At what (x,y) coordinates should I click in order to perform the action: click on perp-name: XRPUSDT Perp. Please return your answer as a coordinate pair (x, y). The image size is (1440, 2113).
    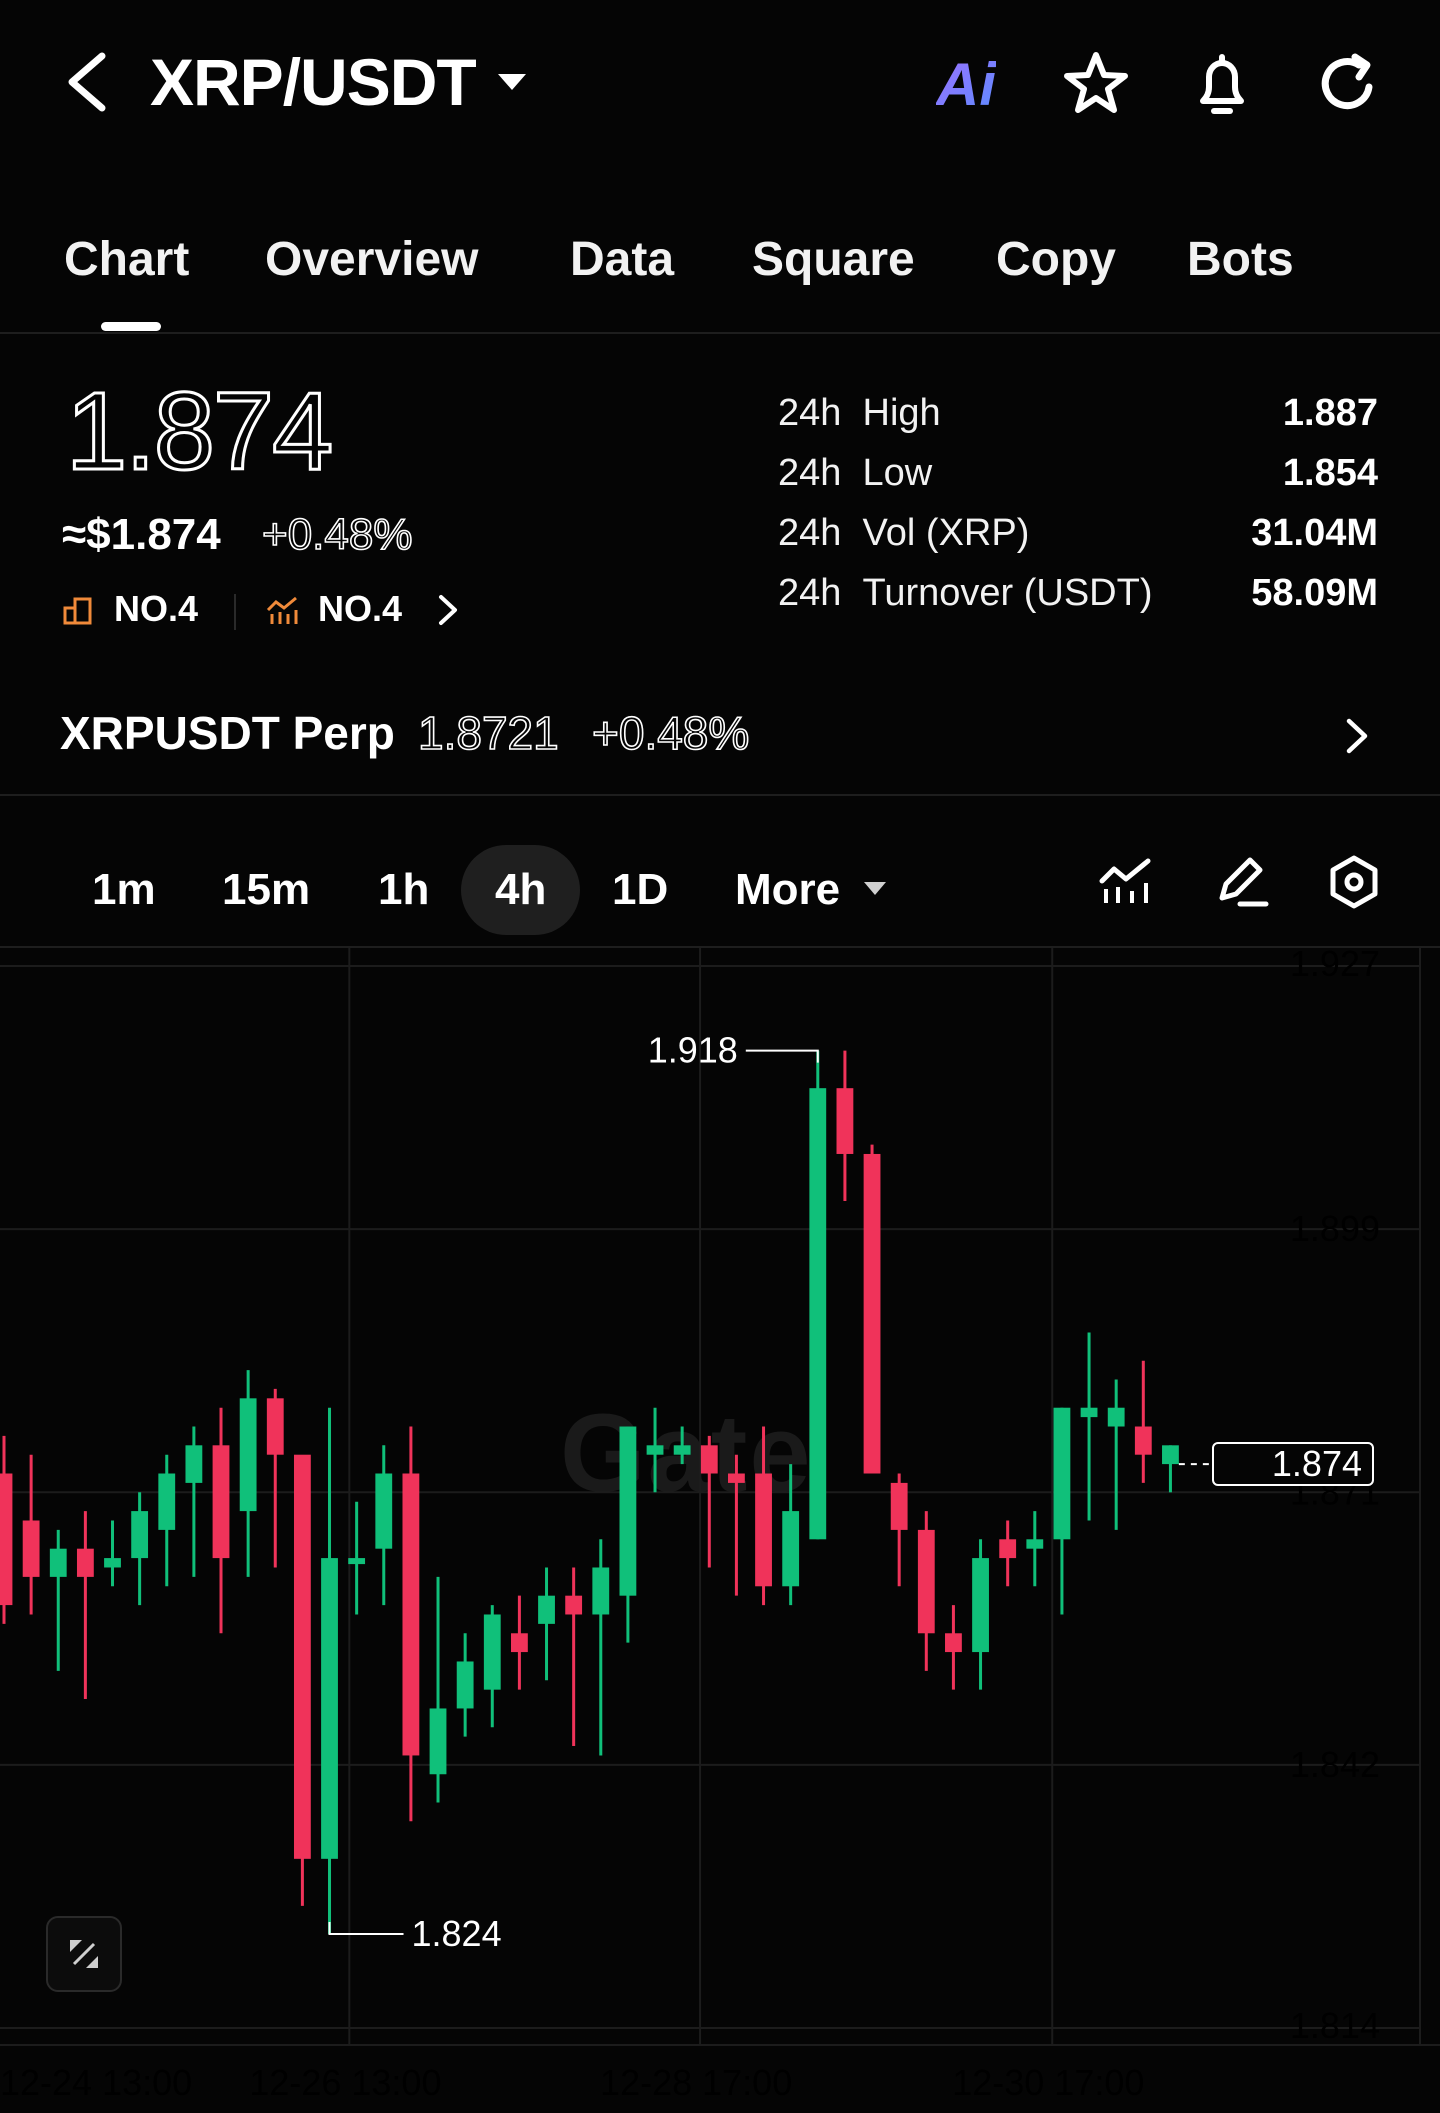
    Looking at the image, I should click on (227, 733).